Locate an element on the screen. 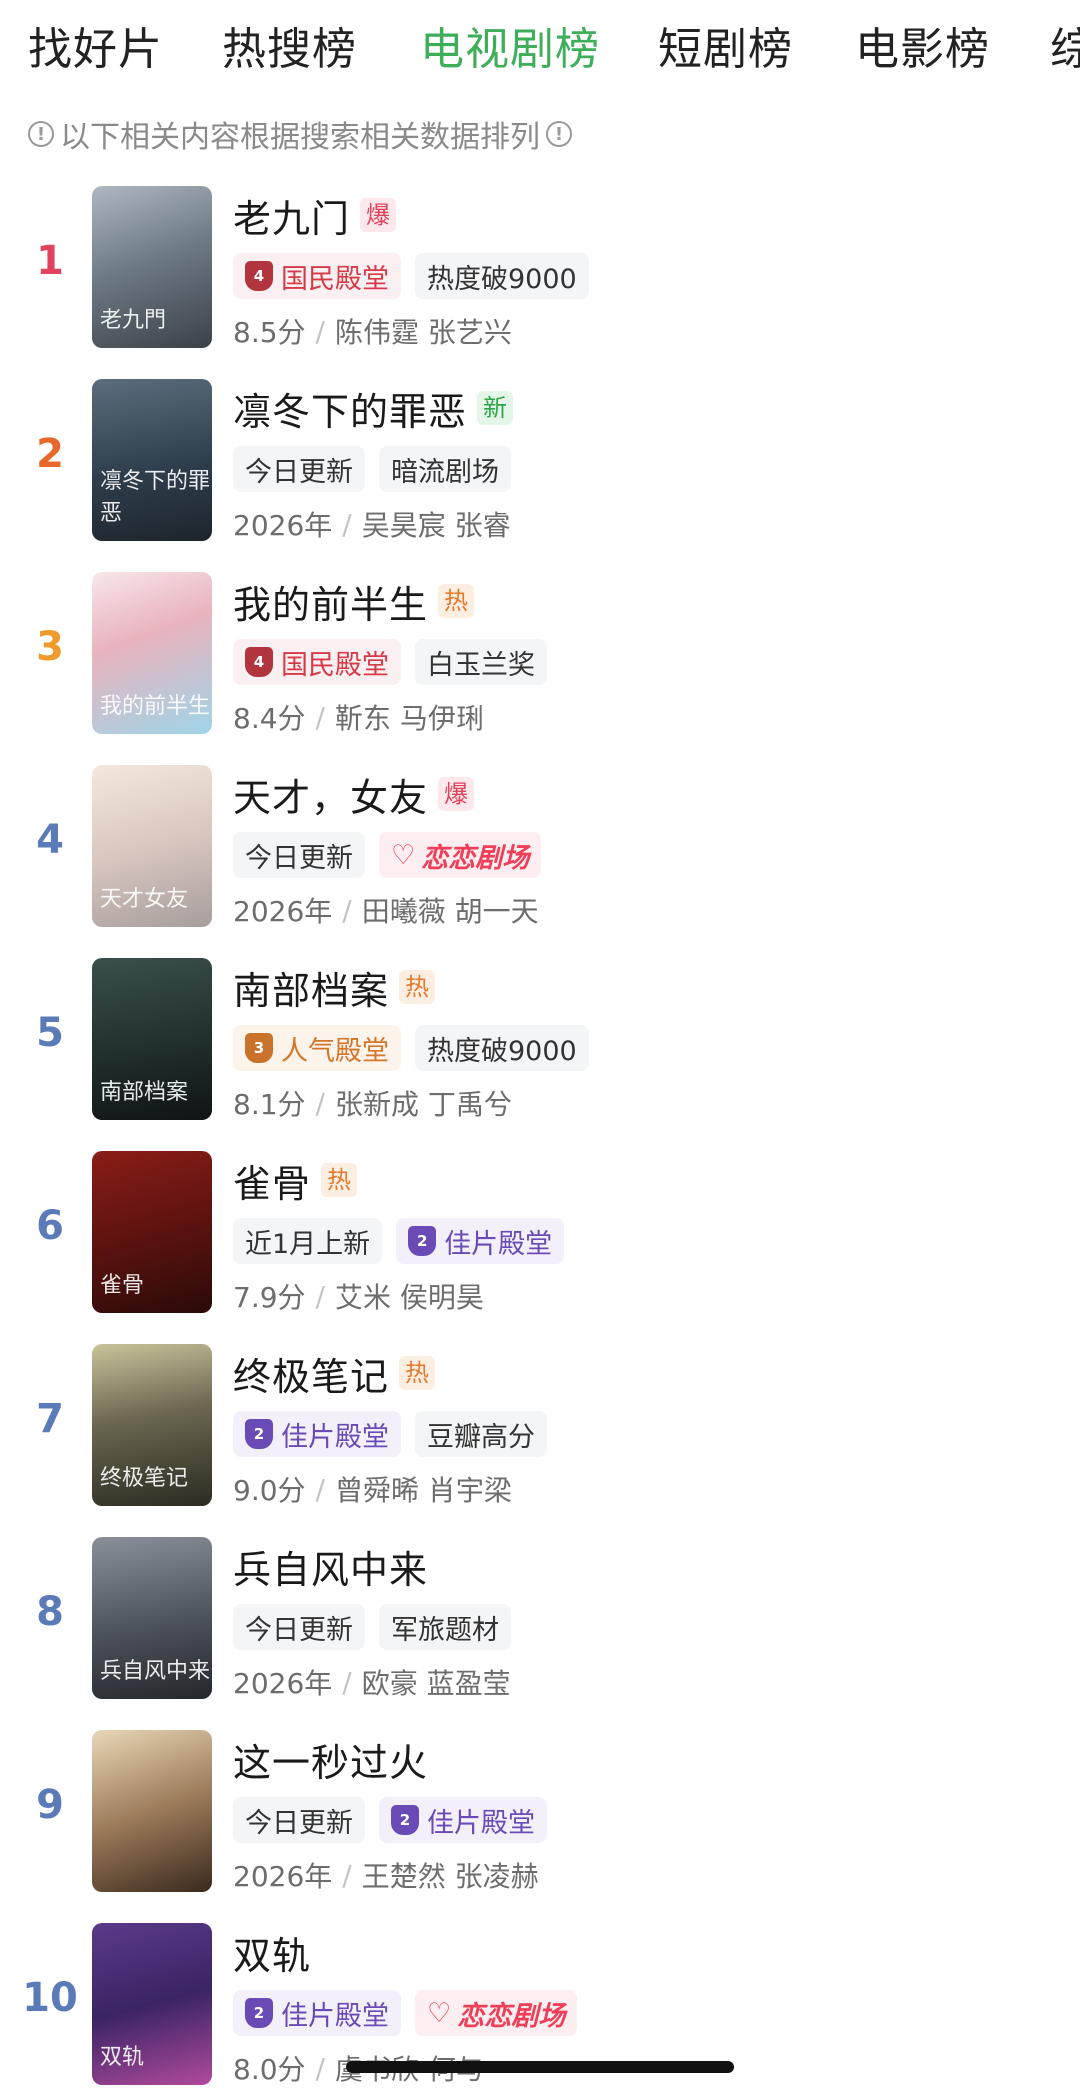  ranking-item: 8 兵自风中来 兵自风中来 今日更新 军旅题材 2026年 / 欧豪 蓝盈莹 is located at coordinates (540, 1633).